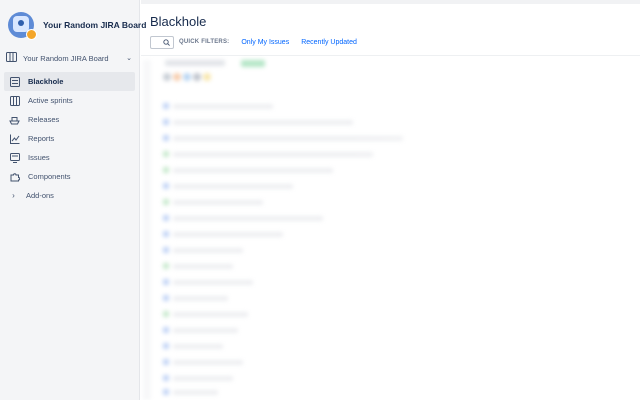 The height and width of the screenshot is (400, 640). What do you see at coordinates (204, 42) in the screenshot?
I see `quick-filters-label: QUICK FILTERS:` at bounding box center [204, 42].